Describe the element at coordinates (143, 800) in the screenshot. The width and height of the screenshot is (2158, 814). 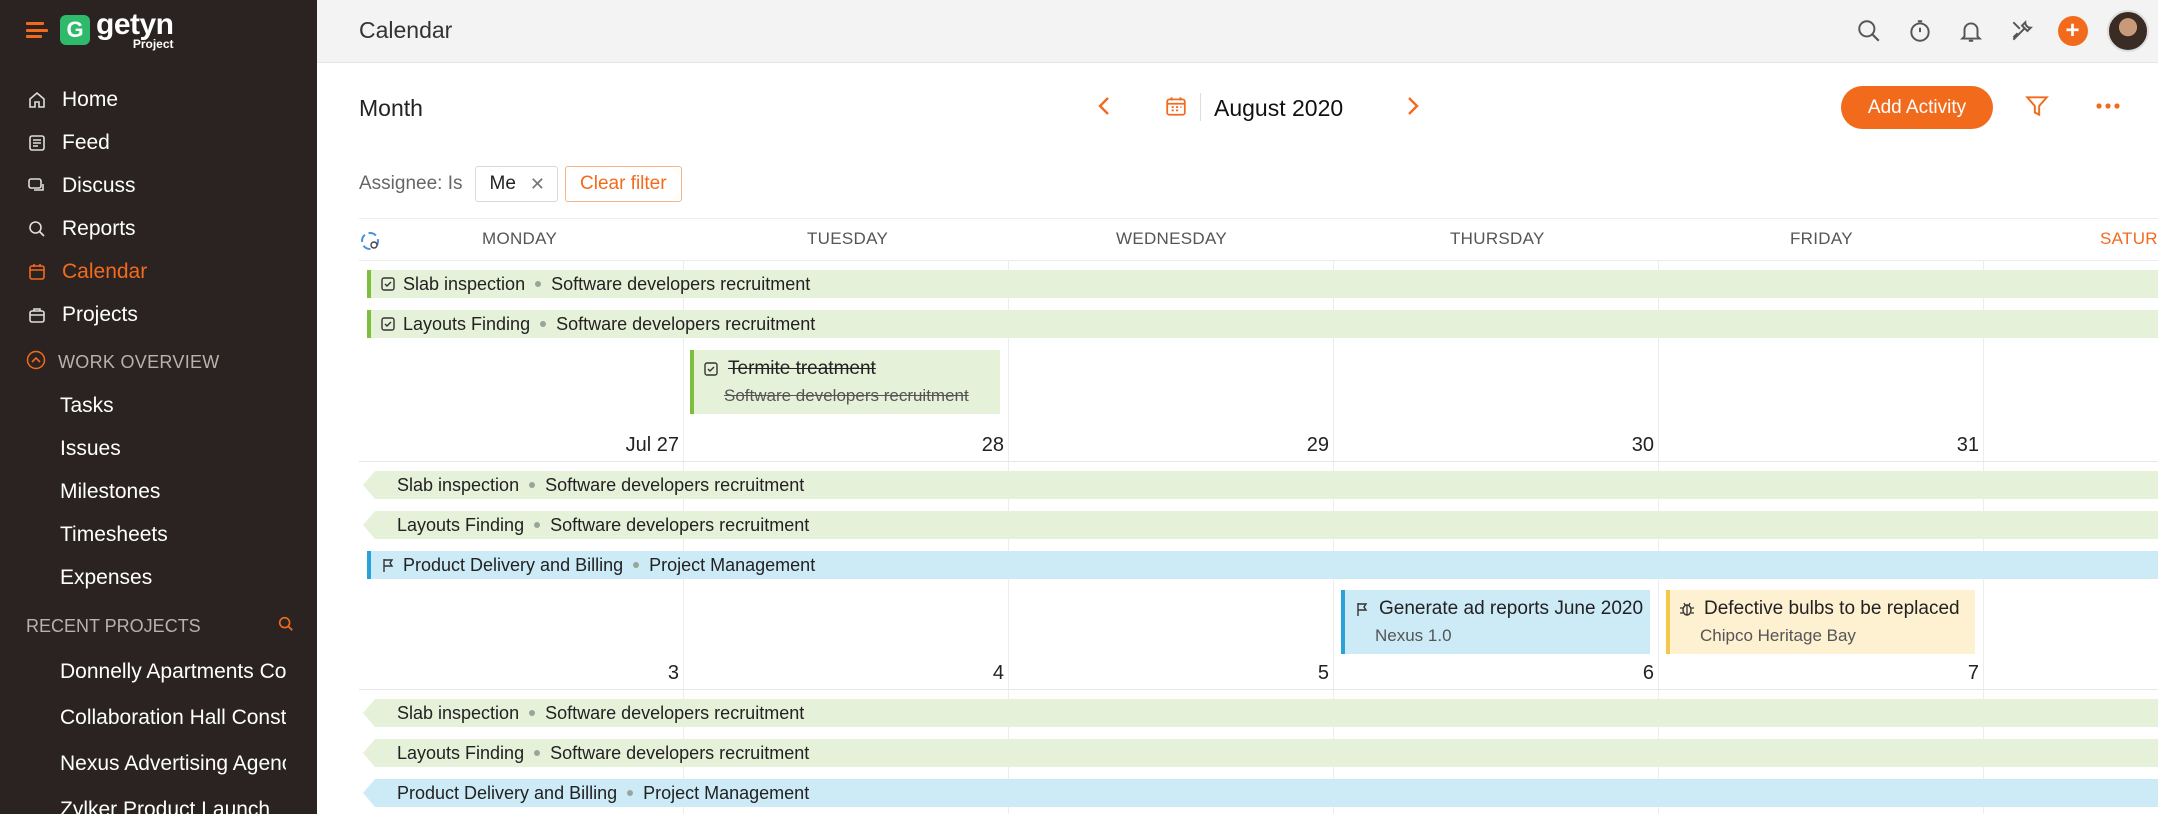
I see `recent-project-item: Zylker Product Launch` at that location.